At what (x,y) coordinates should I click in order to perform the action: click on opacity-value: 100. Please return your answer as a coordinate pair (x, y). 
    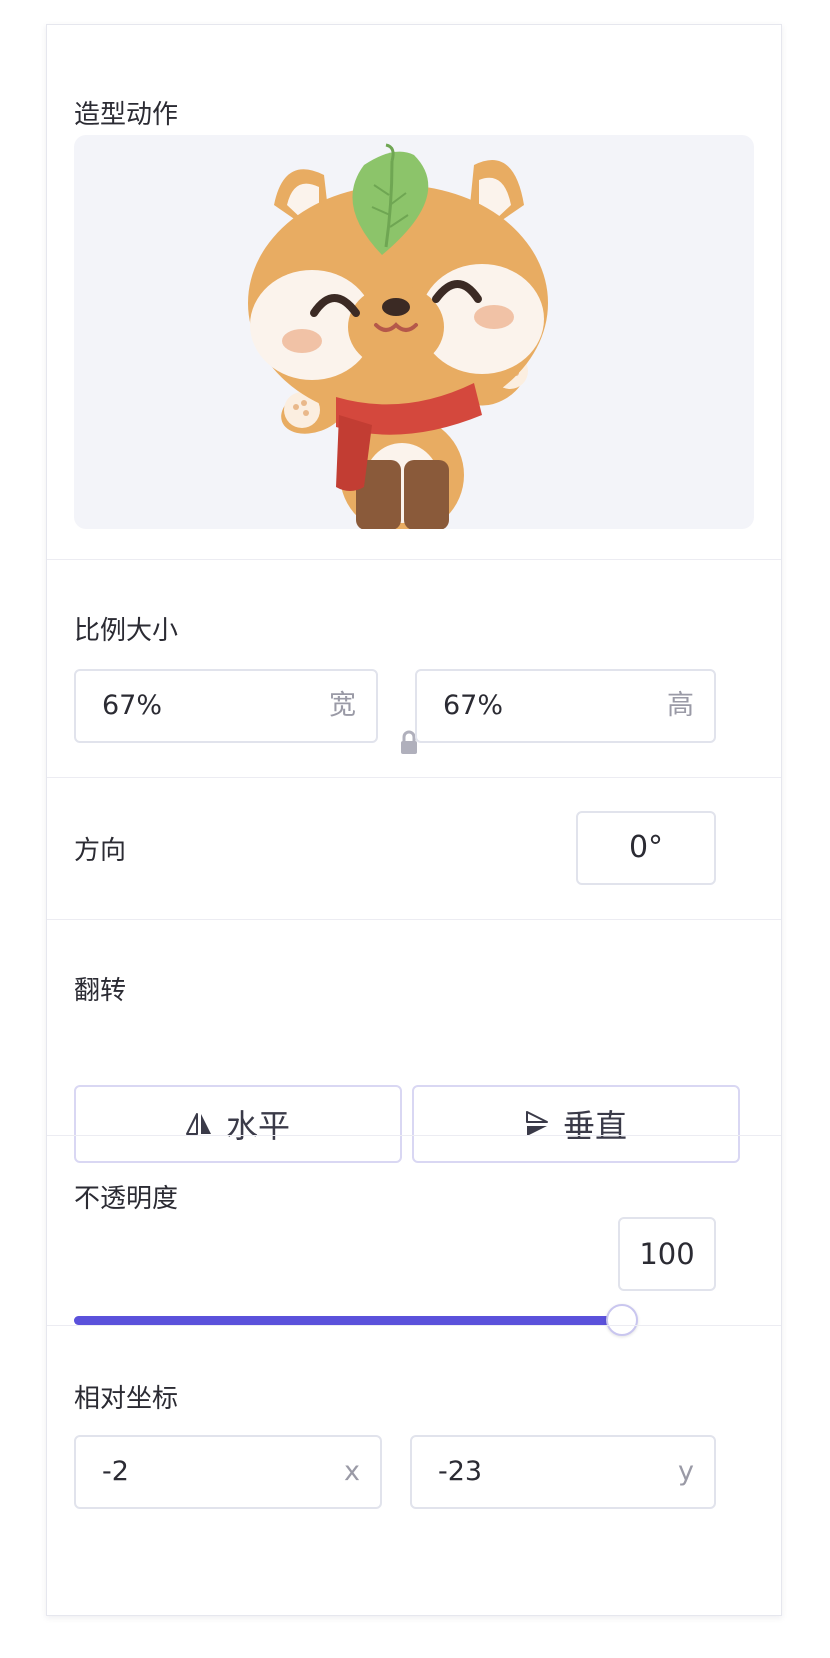
    Looking at the image, I should click on (667, 1254).